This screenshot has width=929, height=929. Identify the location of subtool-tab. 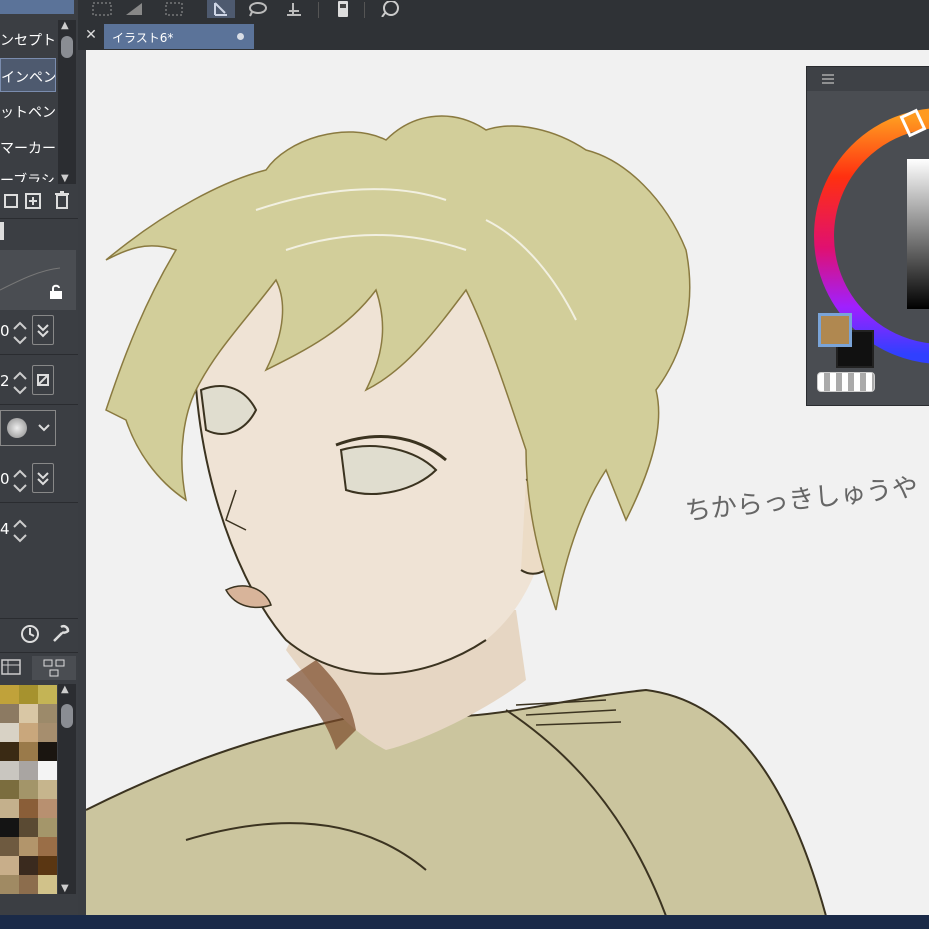
(2, 231).